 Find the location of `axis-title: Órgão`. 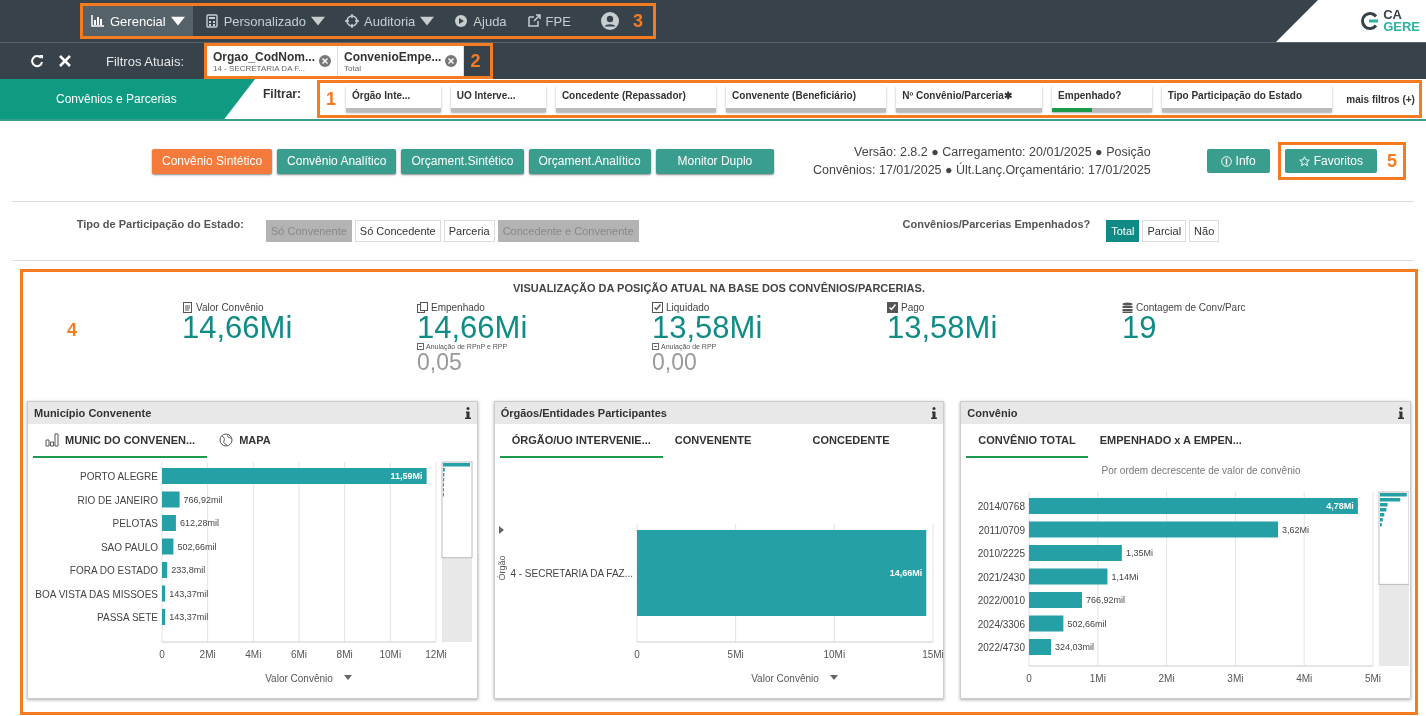

axis-title: Órgão is located at coordinates (501, 568).